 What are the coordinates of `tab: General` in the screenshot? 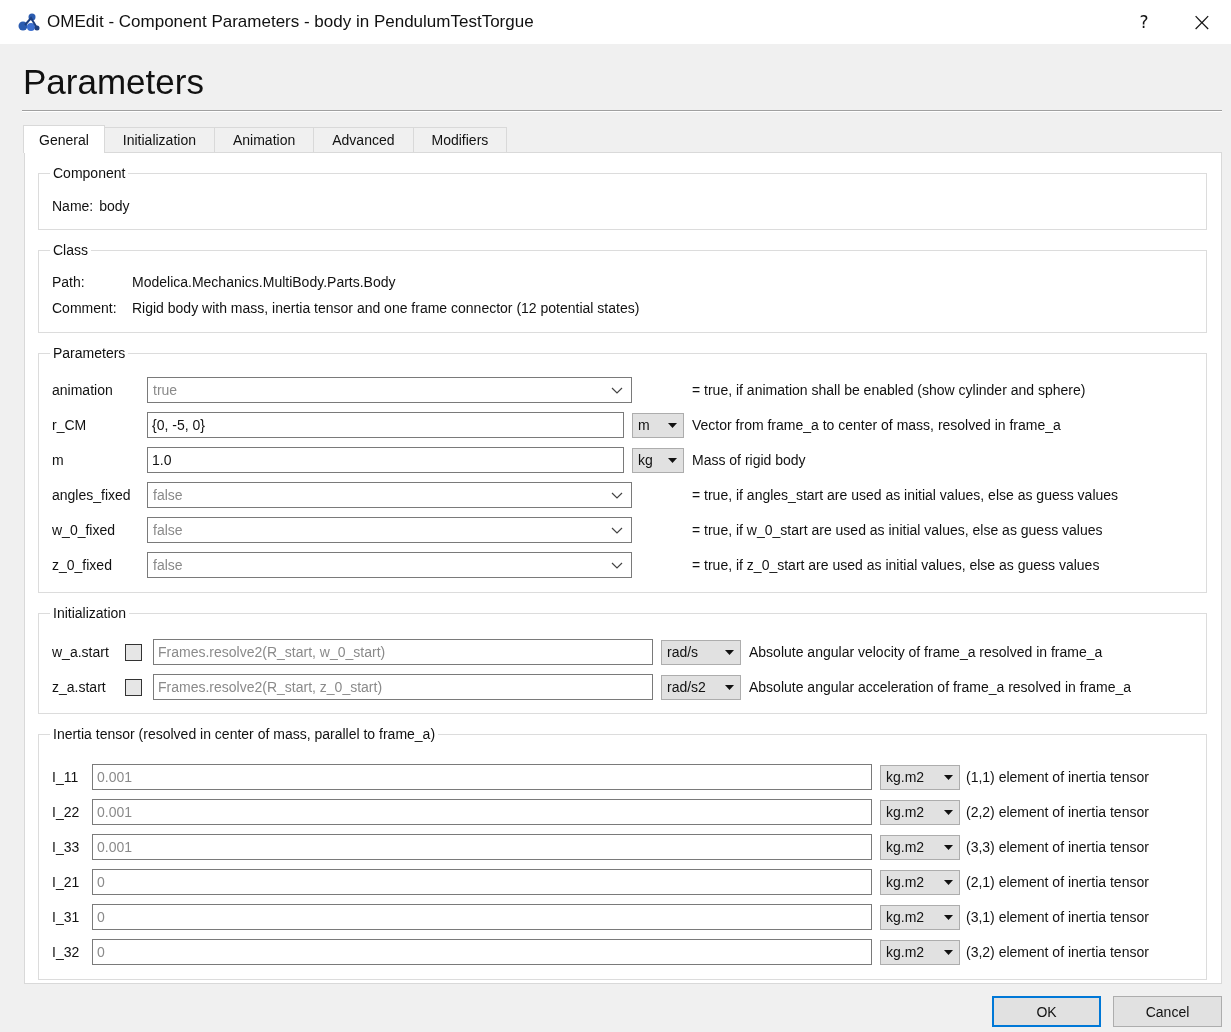 It's located at (64, 139).